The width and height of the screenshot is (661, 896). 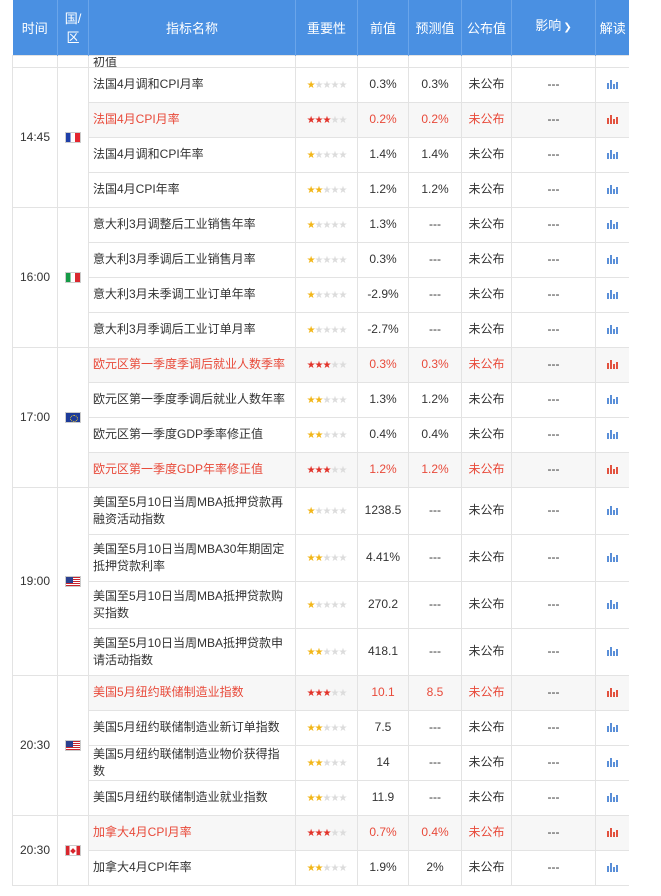 I want to click on header-impact: 影响 ❯, so click(x=553, y=27).